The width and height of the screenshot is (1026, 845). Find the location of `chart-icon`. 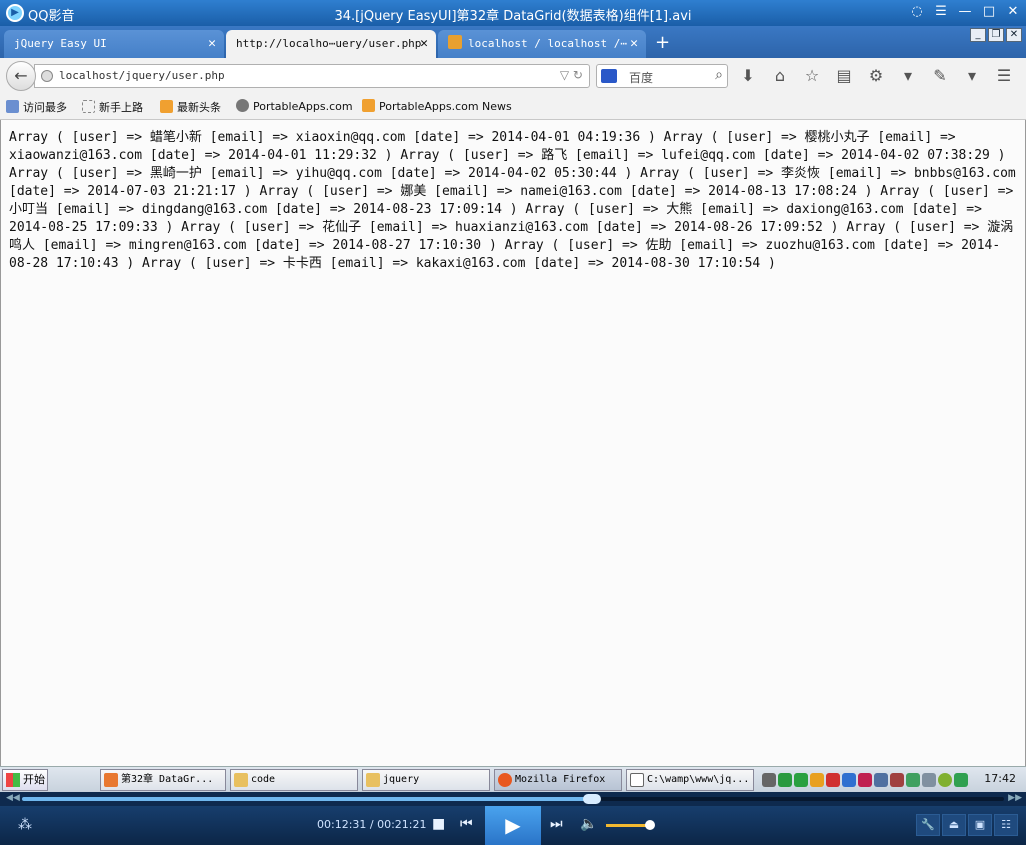

chart-icon is located at coordinates (849, 780).